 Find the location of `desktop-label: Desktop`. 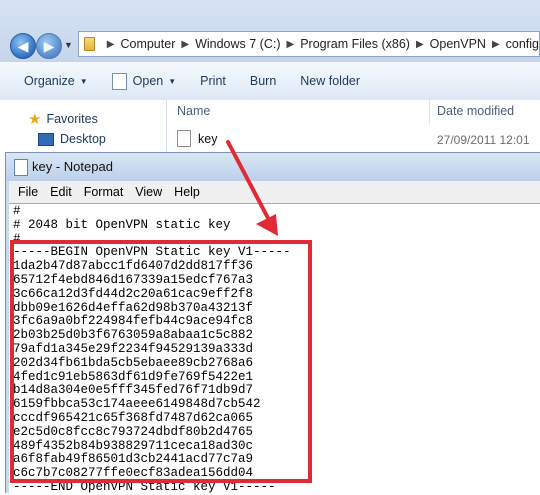

desktop-label: Desktop is located at coordinates (83, 139).